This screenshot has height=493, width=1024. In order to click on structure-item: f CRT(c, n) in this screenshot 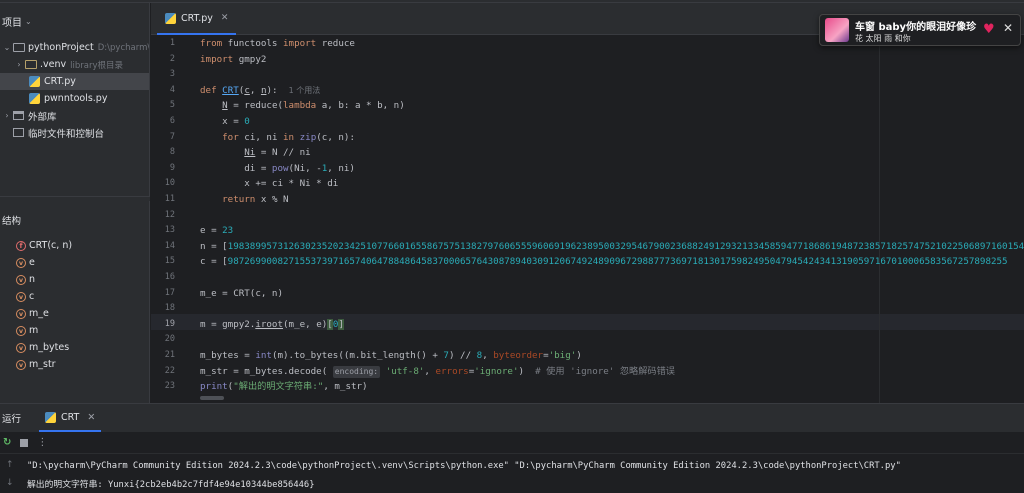, I will do `click(75, 245)`.